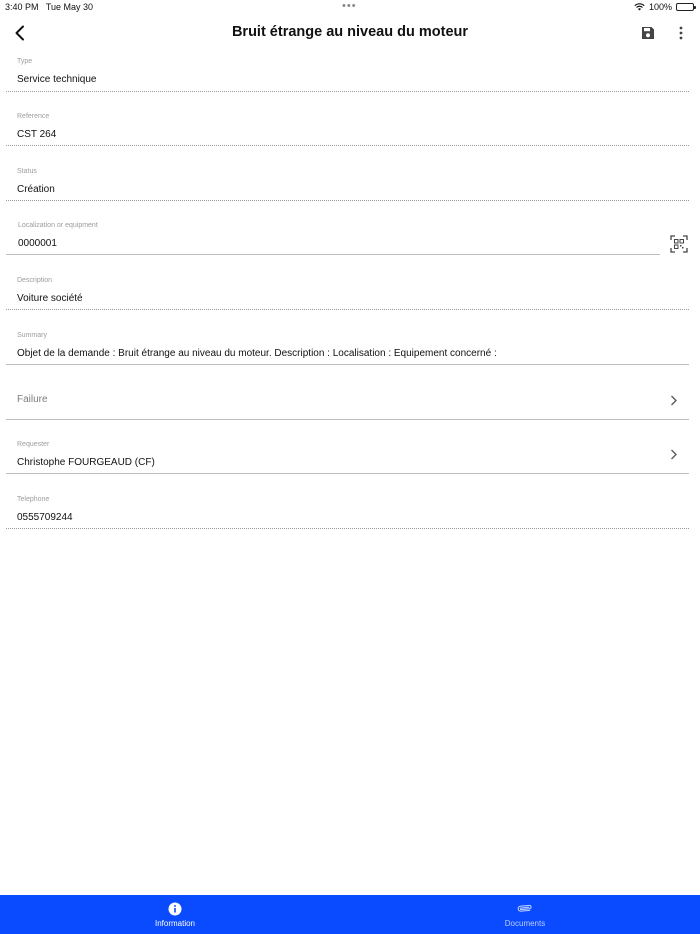  What do you see at coordinates (347, 455) in the screenshot?
I see `requester-field: Requester Christophe FOURGEAUD (CF)` at bounding box center [347, 455].